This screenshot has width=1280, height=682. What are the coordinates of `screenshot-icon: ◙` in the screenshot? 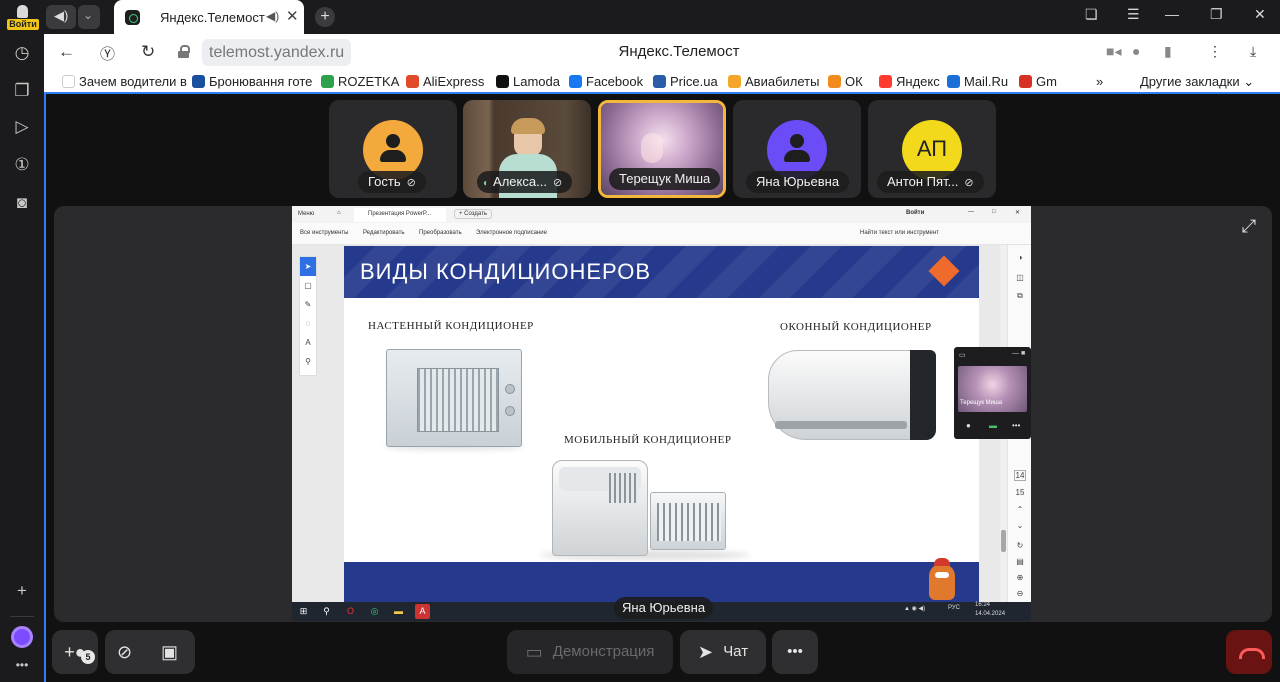 It's located at (22, 203).